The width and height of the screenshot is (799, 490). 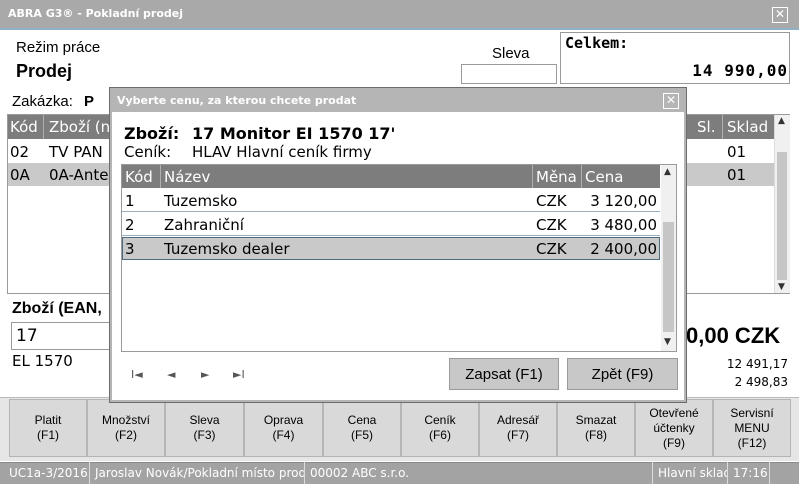 What do you see at coordinates (440, 428) in the screenshot?
I see `pricelist-button: Ceník (F6)` at bounding box center [440, 428].